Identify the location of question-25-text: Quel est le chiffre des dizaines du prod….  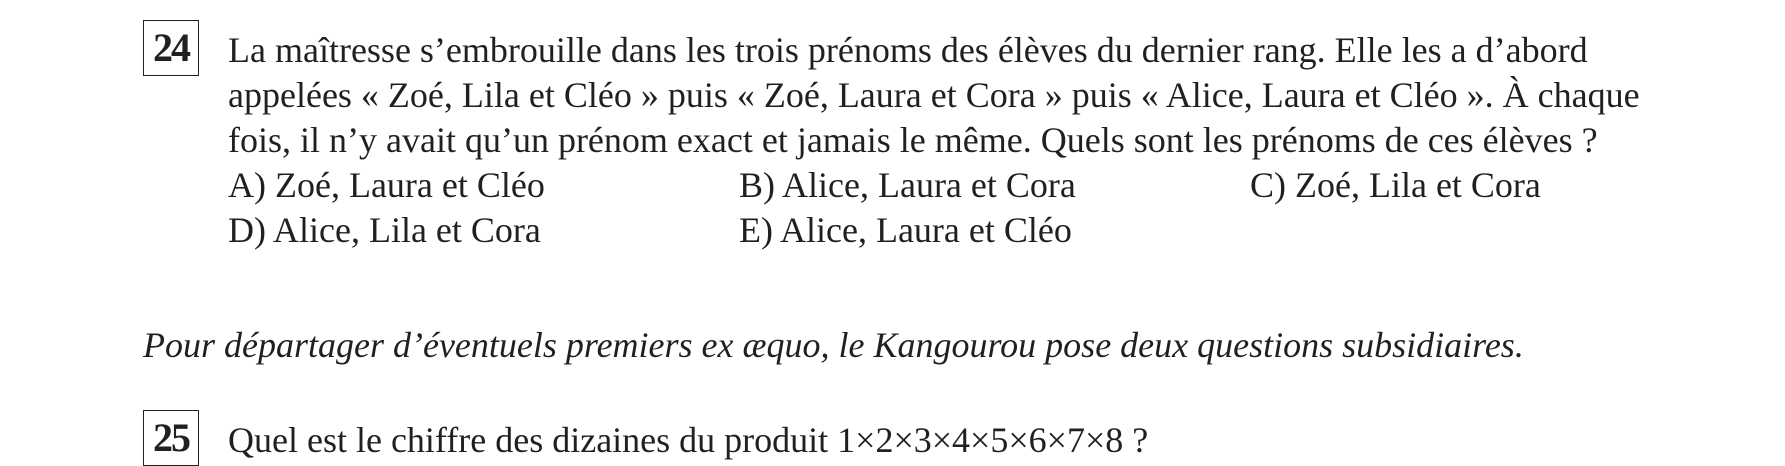
(938, 440).